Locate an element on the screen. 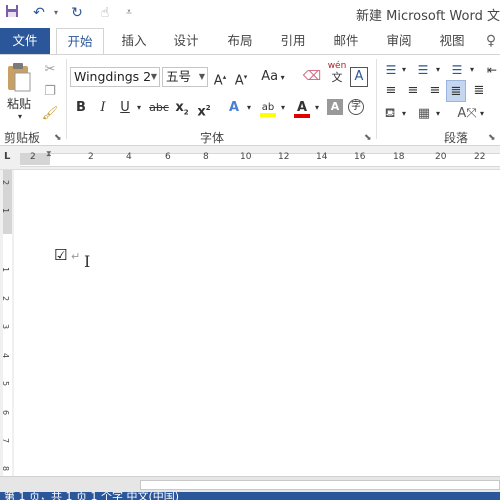  underline-icon: U is located at coordinates (125, 108).